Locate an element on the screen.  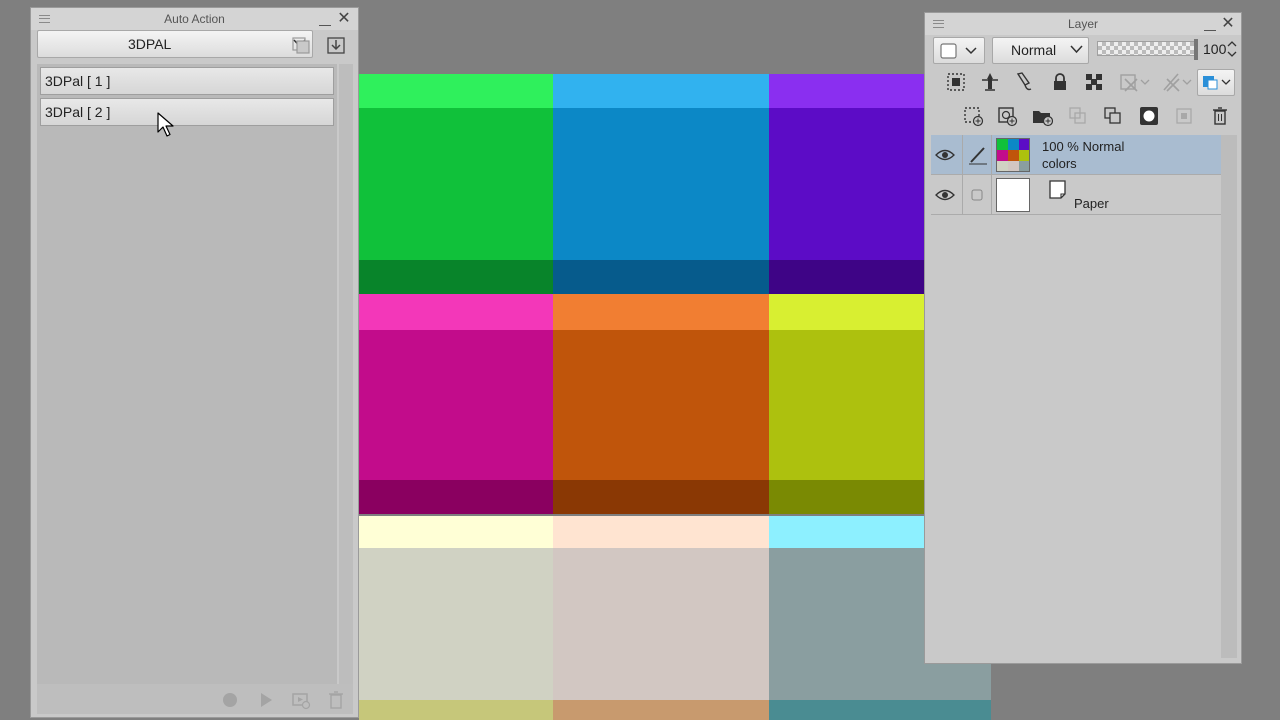
layer-row-colors: 100 % Normal colors is located at coordinates (1076, 155).